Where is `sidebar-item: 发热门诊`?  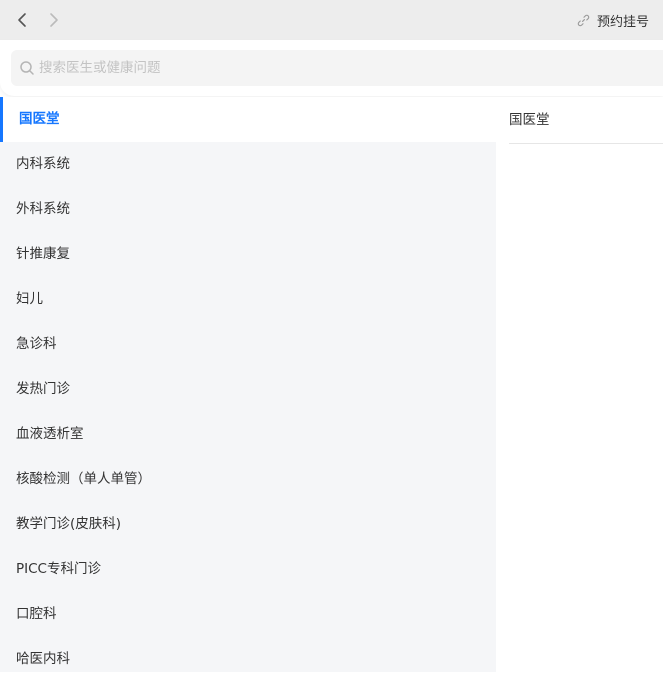
sidebar-item: 发热门诊 is located at coordinates (248, 389).